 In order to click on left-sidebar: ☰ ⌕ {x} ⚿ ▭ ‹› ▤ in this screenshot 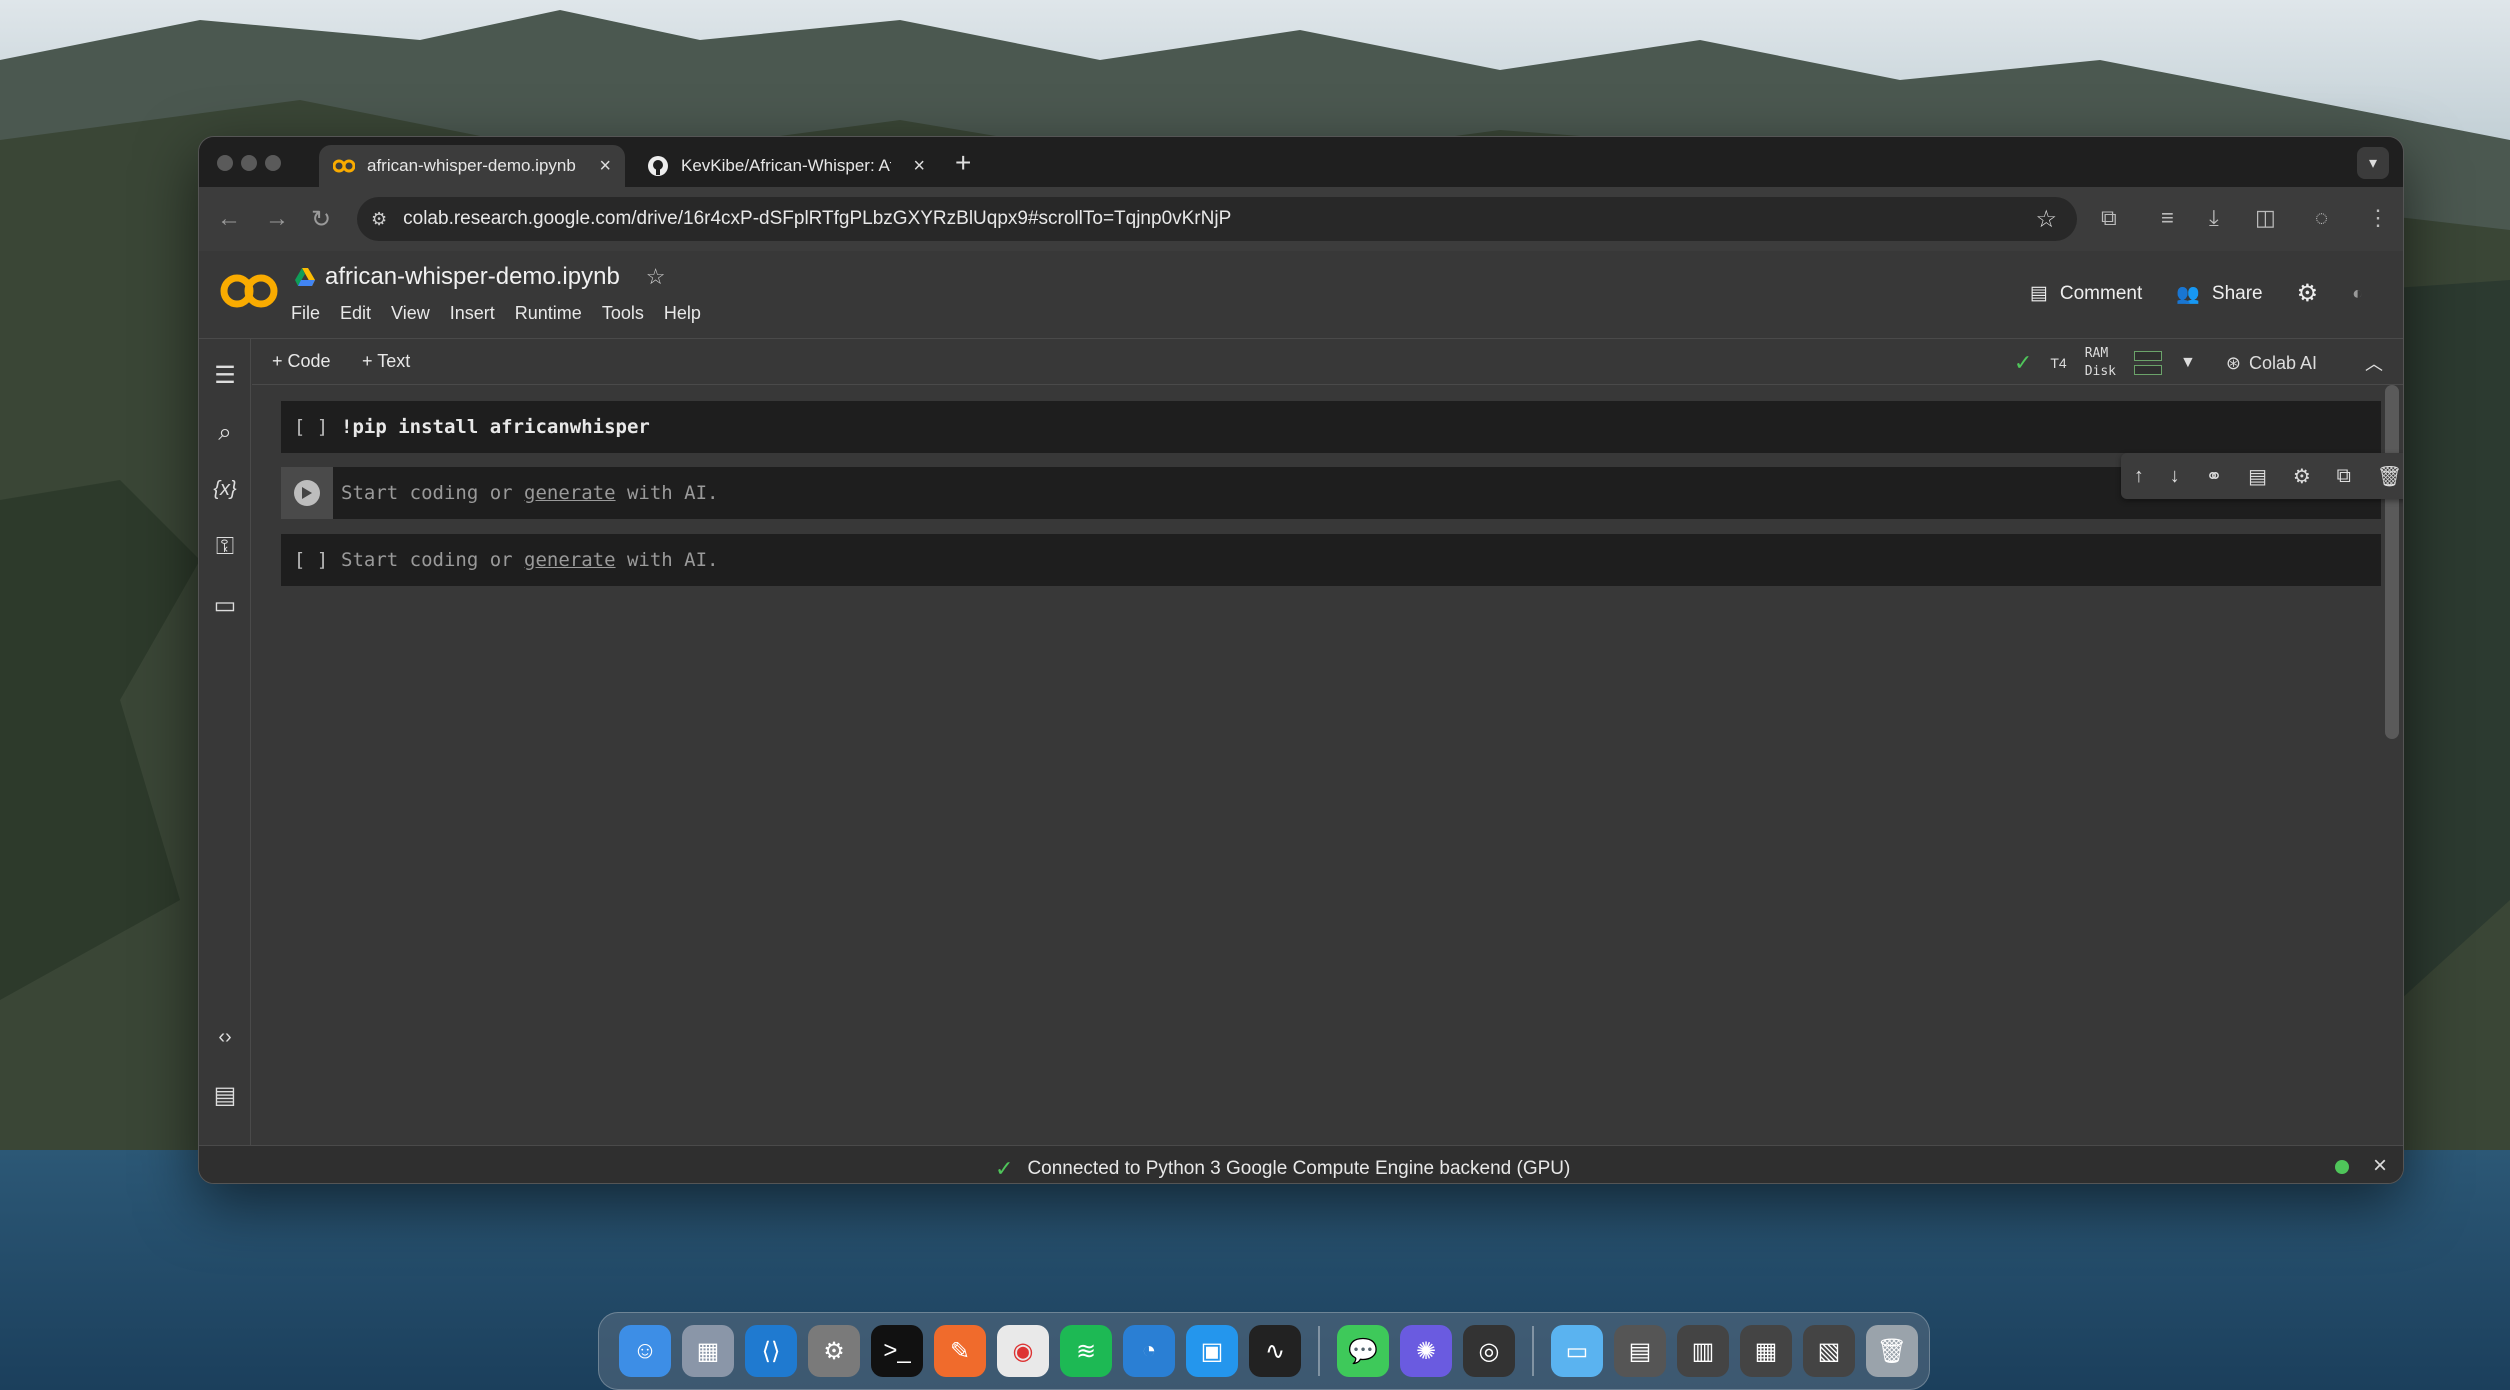, I will do `click(225, 742)`.